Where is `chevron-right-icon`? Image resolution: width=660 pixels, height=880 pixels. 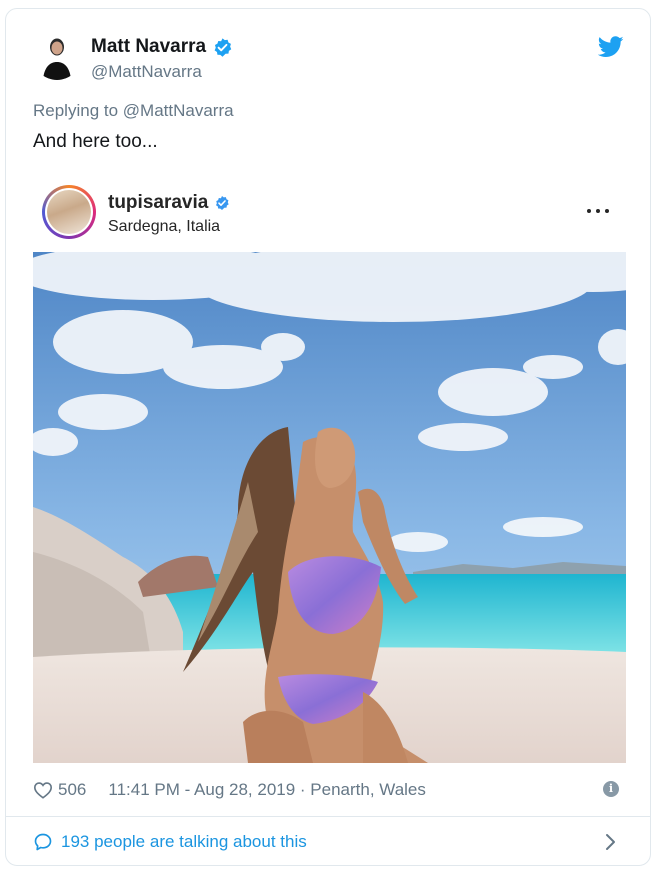 chevron-right-icon is located at coordinates (610, 842).